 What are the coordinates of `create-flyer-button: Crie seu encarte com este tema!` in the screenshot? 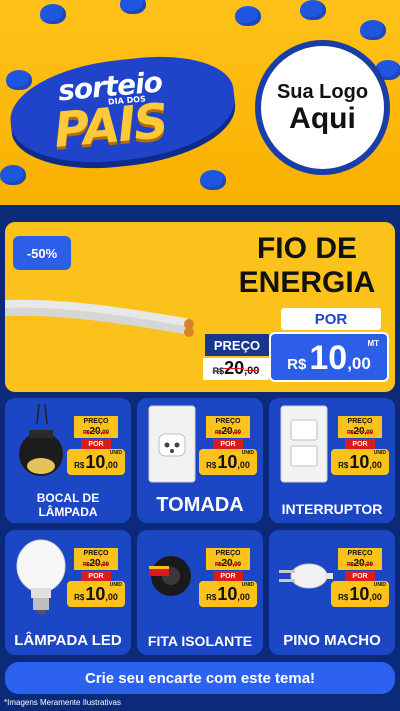 It's located at (200, 678).